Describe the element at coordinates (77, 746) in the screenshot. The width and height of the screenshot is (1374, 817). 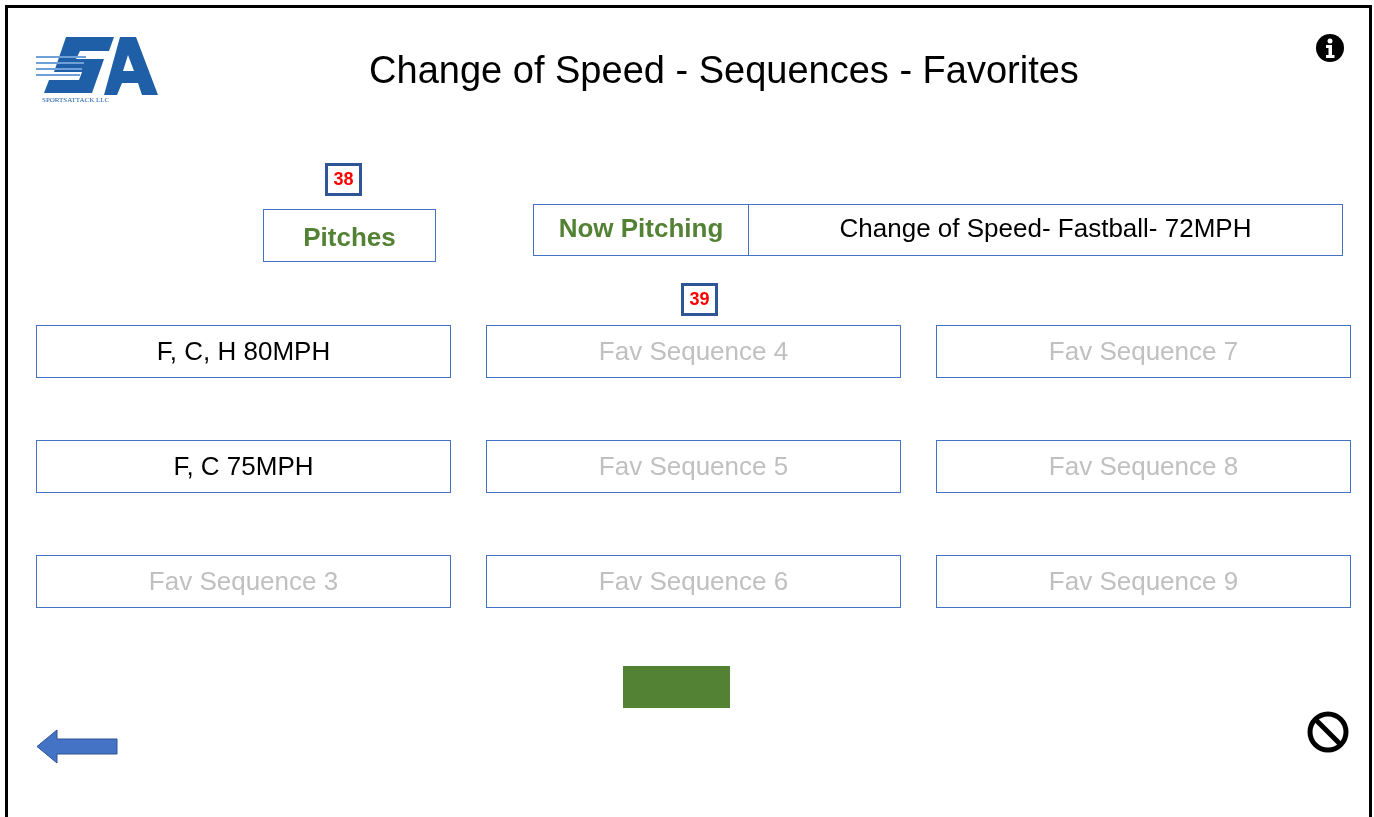
I see `back-arrow-icon` at that location.